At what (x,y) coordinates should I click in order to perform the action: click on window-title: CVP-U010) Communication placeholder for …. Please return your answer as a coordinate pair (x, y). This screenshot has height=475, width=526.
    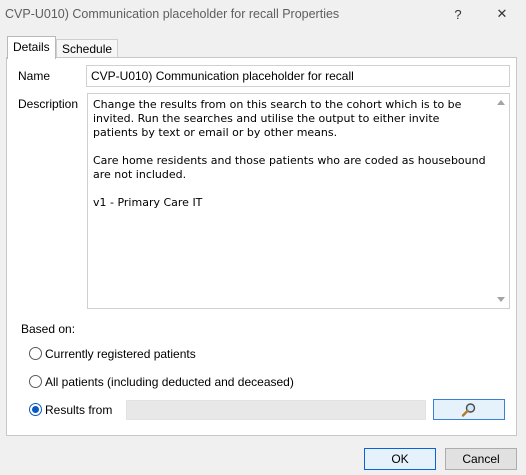
    Looking at the image, I should click on (172, 14).